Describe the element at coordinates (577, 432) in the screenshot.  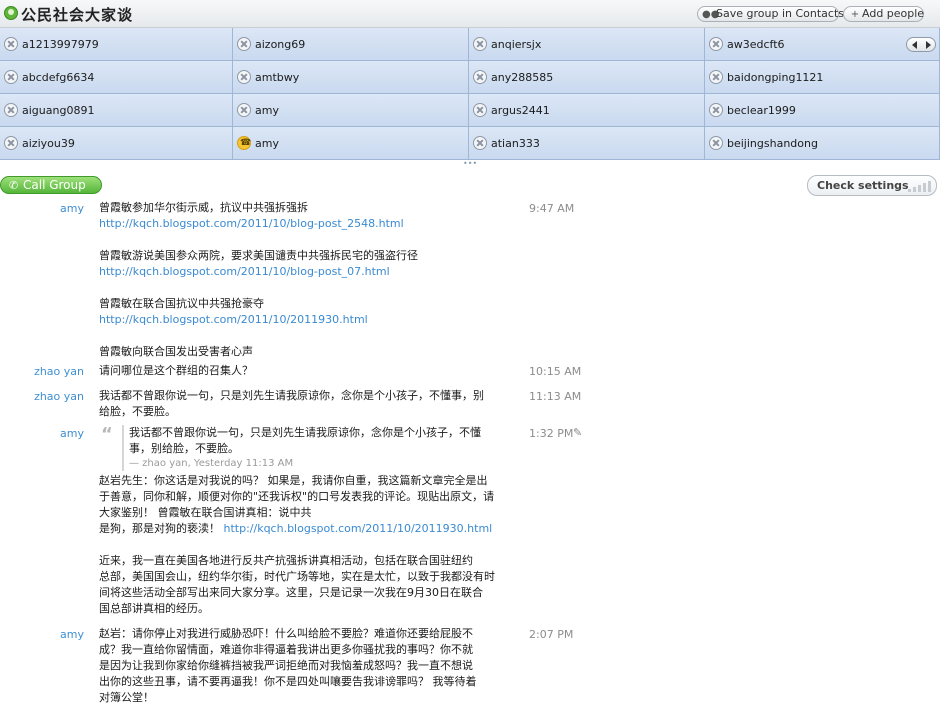
I see `edit-icon: ✎` at that location.